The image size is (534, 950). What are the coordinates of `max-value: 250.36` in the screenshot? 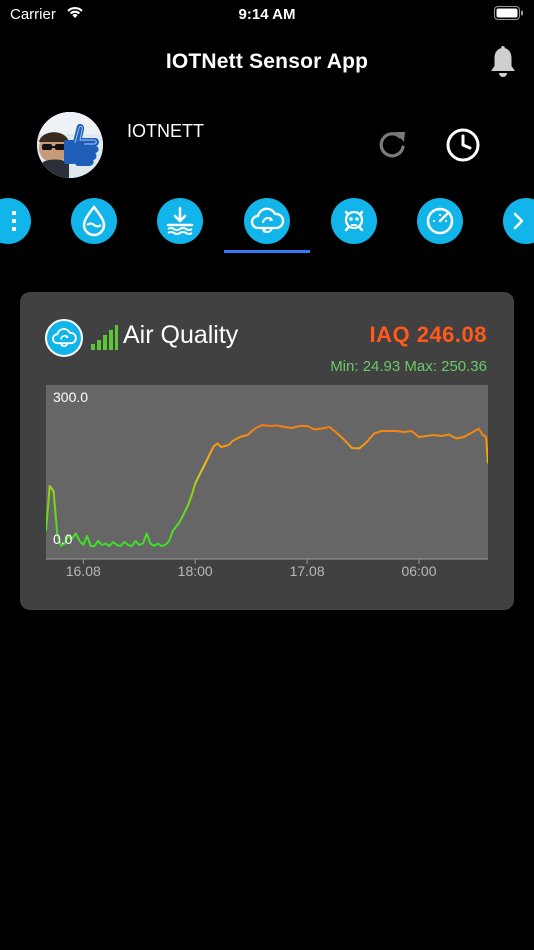 It's located at (464, 366).